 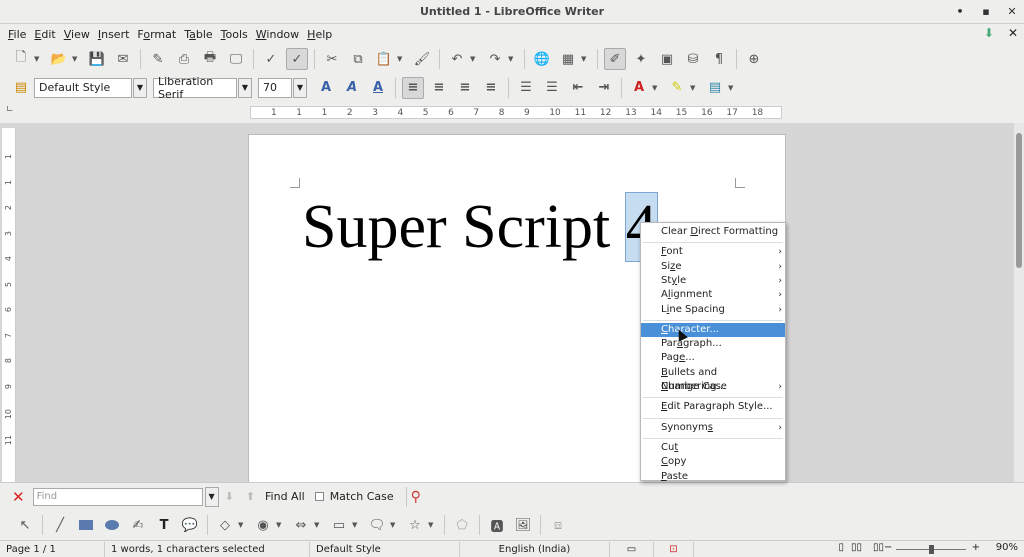 What do you see at coordinates (401, 59) in the screenshot?
I see `paste-dropdown: ▼` at bounding box center [401, 59].